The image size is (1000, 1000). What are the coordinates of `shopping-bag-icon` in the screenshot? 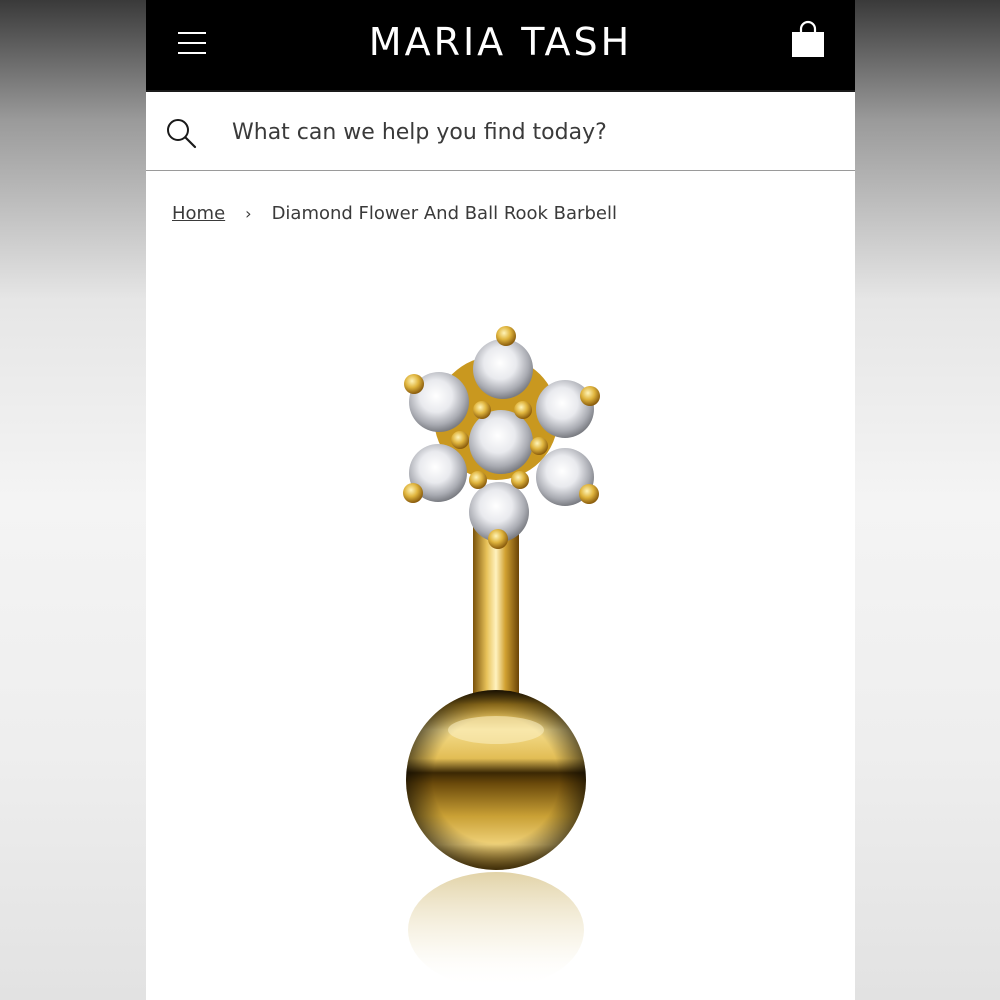 It's located at (808, 38).